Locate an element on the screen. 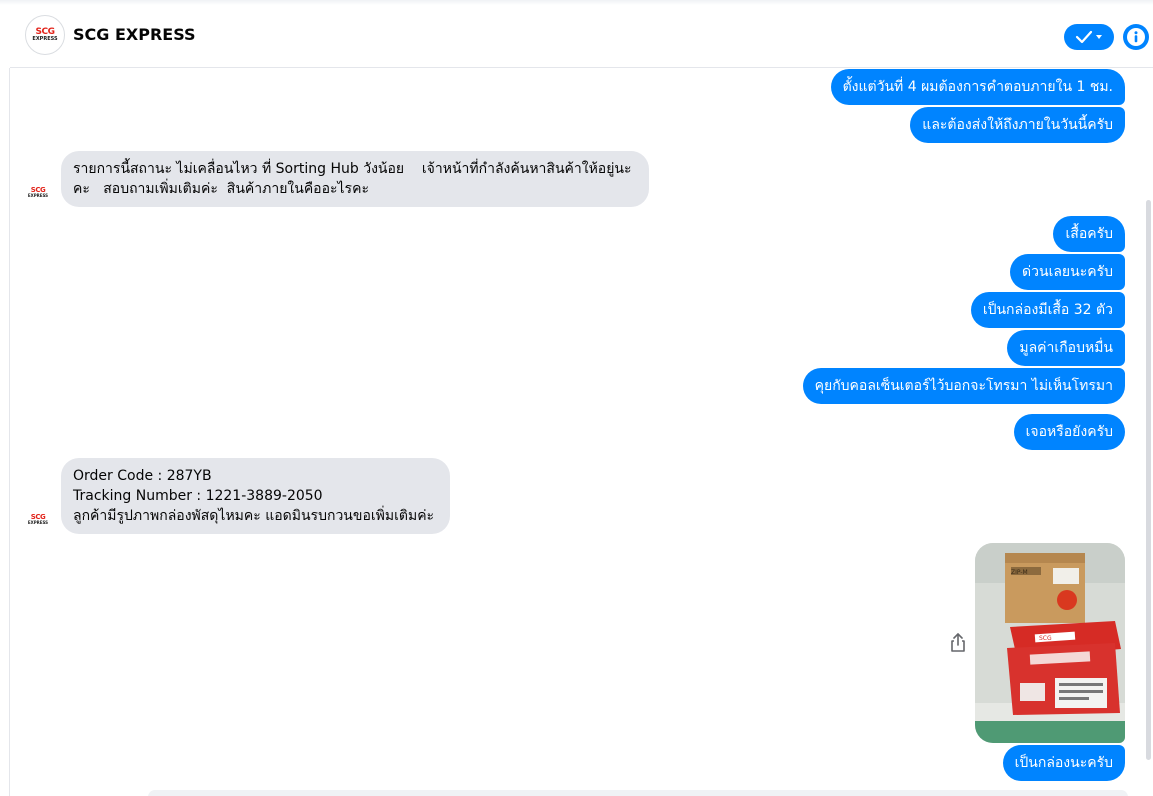 The image size is (1153, 796). left-divider is located at coordinates (9, 432).